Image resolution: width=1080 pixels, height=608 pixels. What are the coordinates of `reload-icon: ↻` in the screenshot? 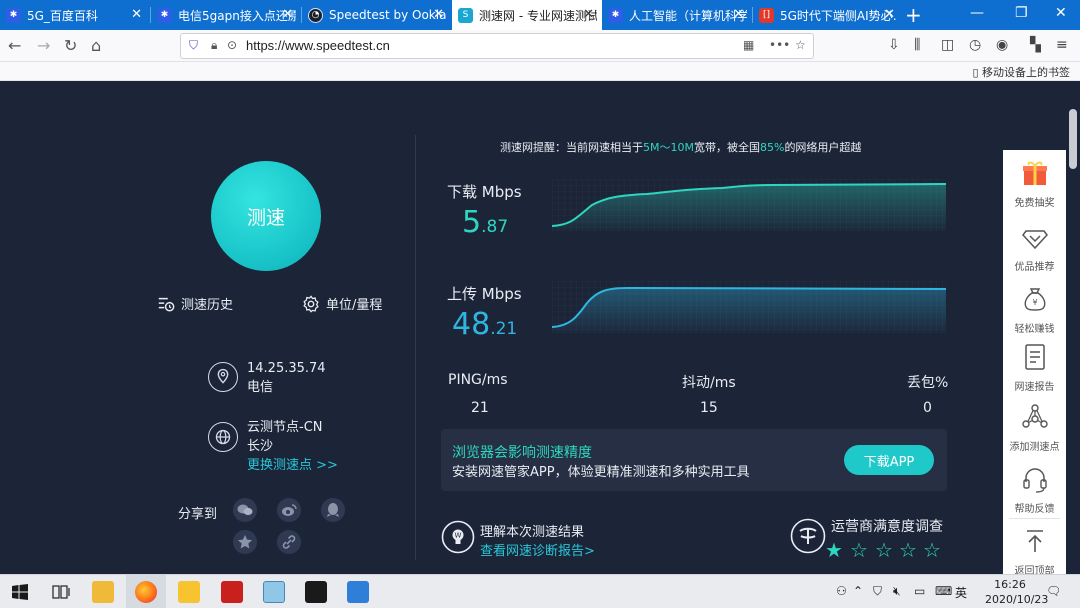 It's located at (70, 45).